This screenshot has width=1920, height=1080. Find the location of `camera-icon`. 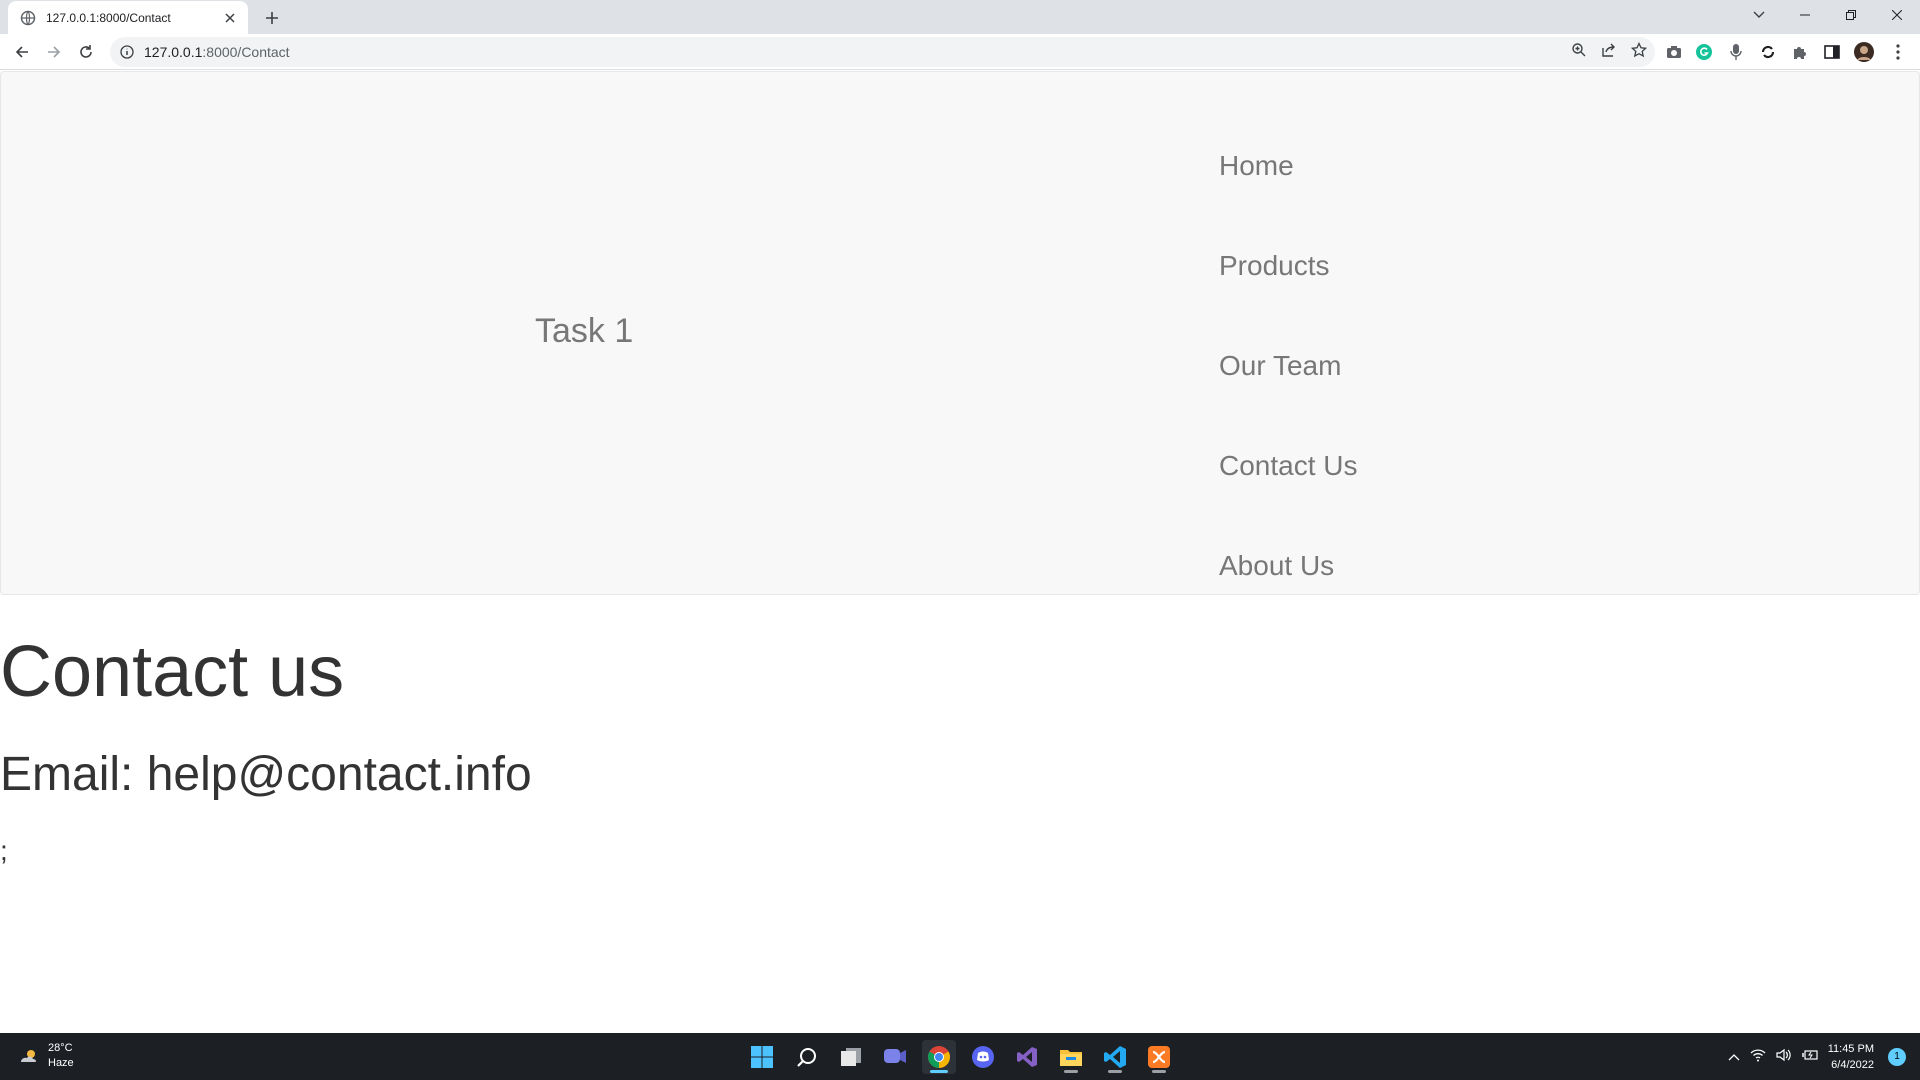

camera-icon is located at coordinates (1674, 52).